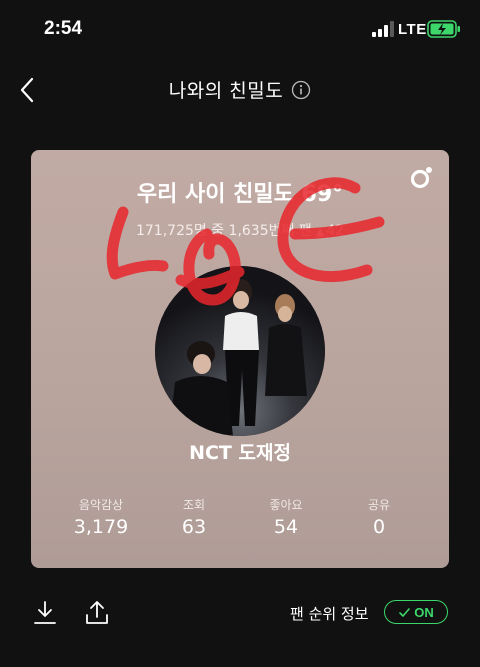 Image resolution: width=480 pixels, height=667 pixels. I want to click on stat-music-listens: 음악감상 3,179, so click(101, 517).